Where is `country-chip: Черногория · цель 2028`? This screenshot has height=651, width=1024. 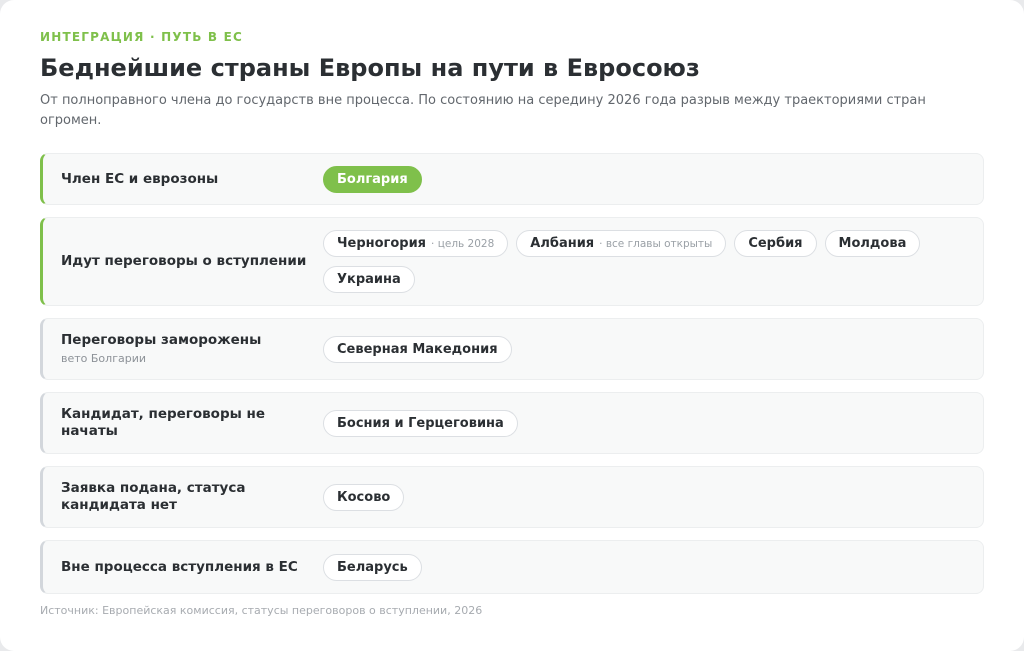
country-chip: Черногория · цель 2028 is located at coordinates (416, 243).